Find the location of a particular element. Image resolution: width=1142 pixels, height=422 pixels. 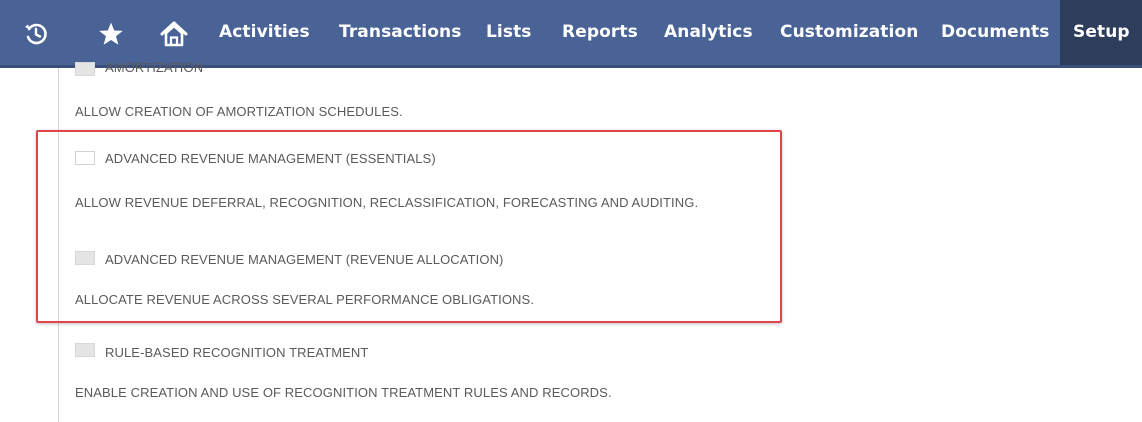

rule-based-recognition-label: RULE-BASED RECOGNITION TREATMENT is located at coordinates (237, 352).